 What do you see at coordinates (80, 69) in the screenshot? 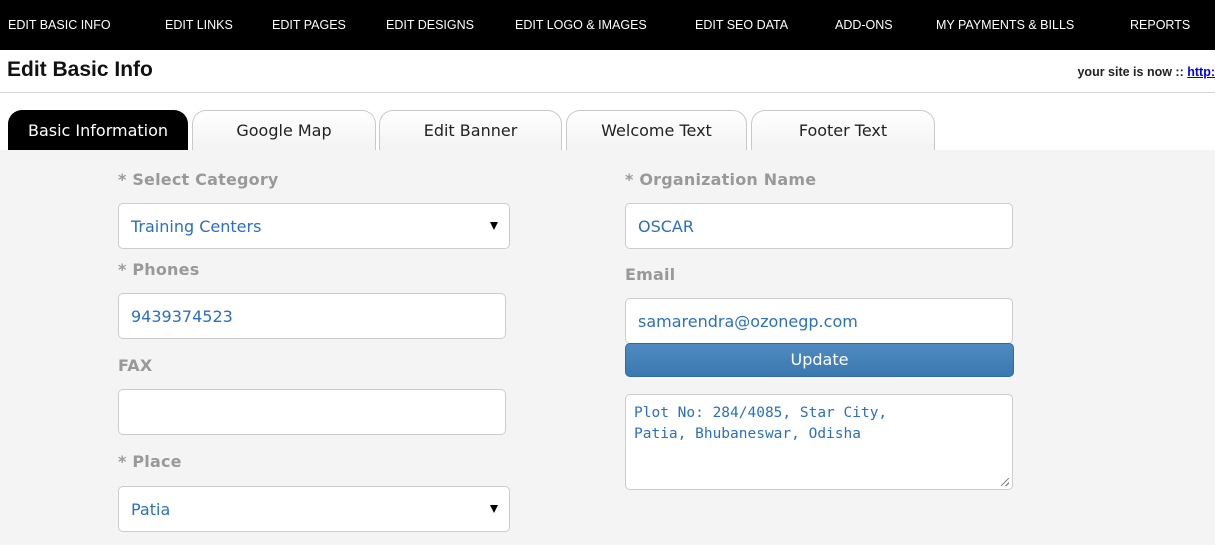
I see `page-title: Edit Basic Info` at bounding box center [80, 69].